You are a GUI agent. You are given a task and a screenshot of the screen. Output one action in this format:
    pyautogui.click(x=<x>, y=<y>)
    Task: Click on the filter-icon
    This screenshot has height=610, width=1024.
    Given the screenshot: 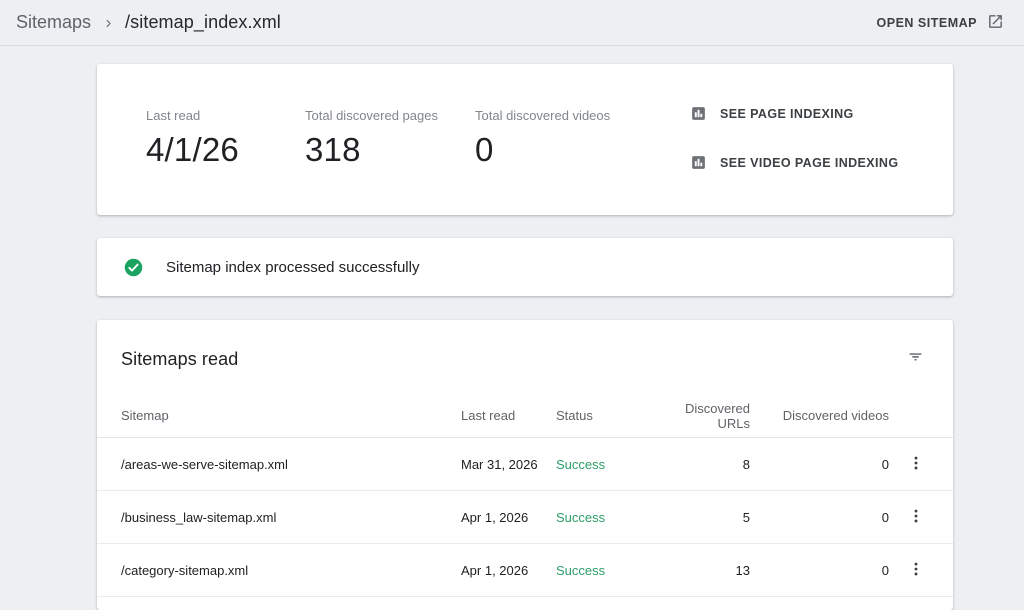 What is the action you would take?
    pyautogui.click(x=915, y=359)
    